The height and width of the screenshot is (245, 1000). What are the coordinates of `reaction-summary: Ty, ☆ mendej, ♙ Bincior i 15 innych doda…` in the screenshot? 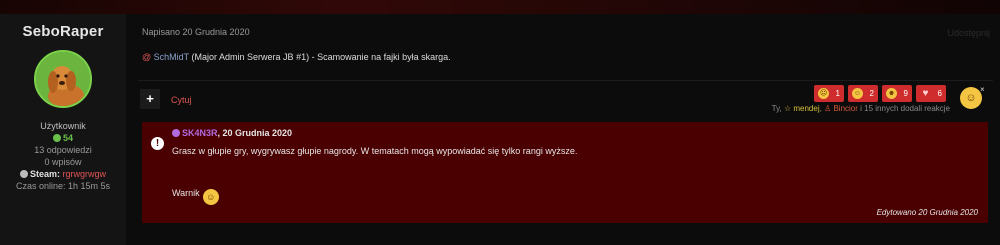 It's located at (861, 108).